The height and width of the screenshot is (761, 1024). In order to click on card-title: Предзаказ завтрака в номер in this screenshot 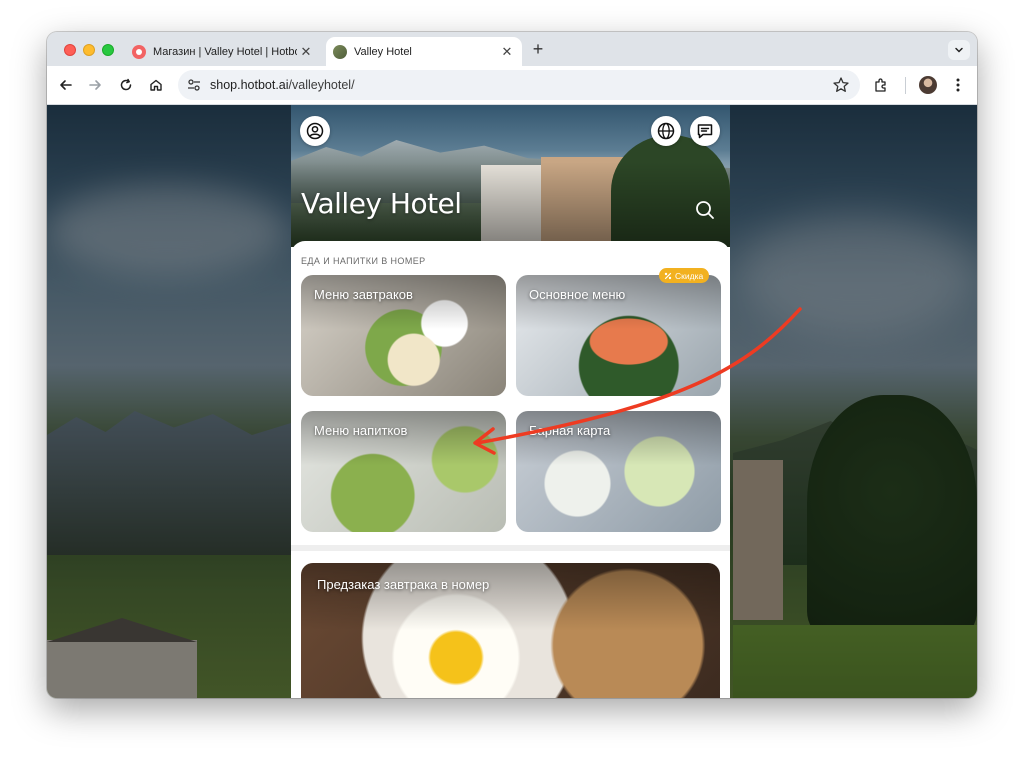, I will do `click(403, 584)`.